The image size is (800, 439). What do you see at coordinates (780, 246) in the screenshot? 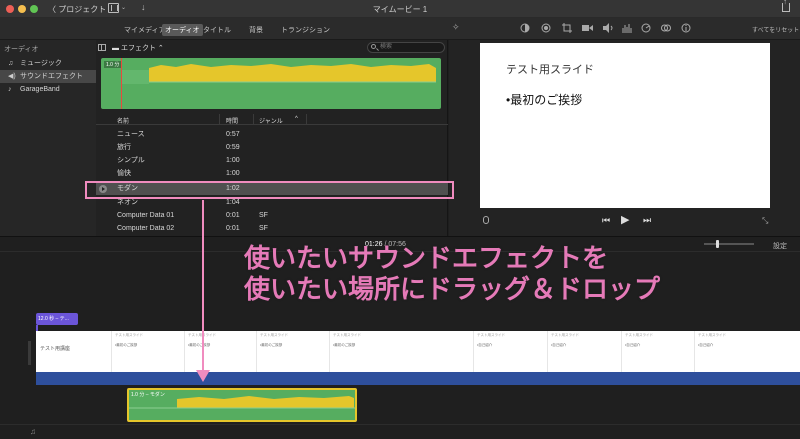
I see `timeline-settings-button: 設定` at bounding box center [780, 246].